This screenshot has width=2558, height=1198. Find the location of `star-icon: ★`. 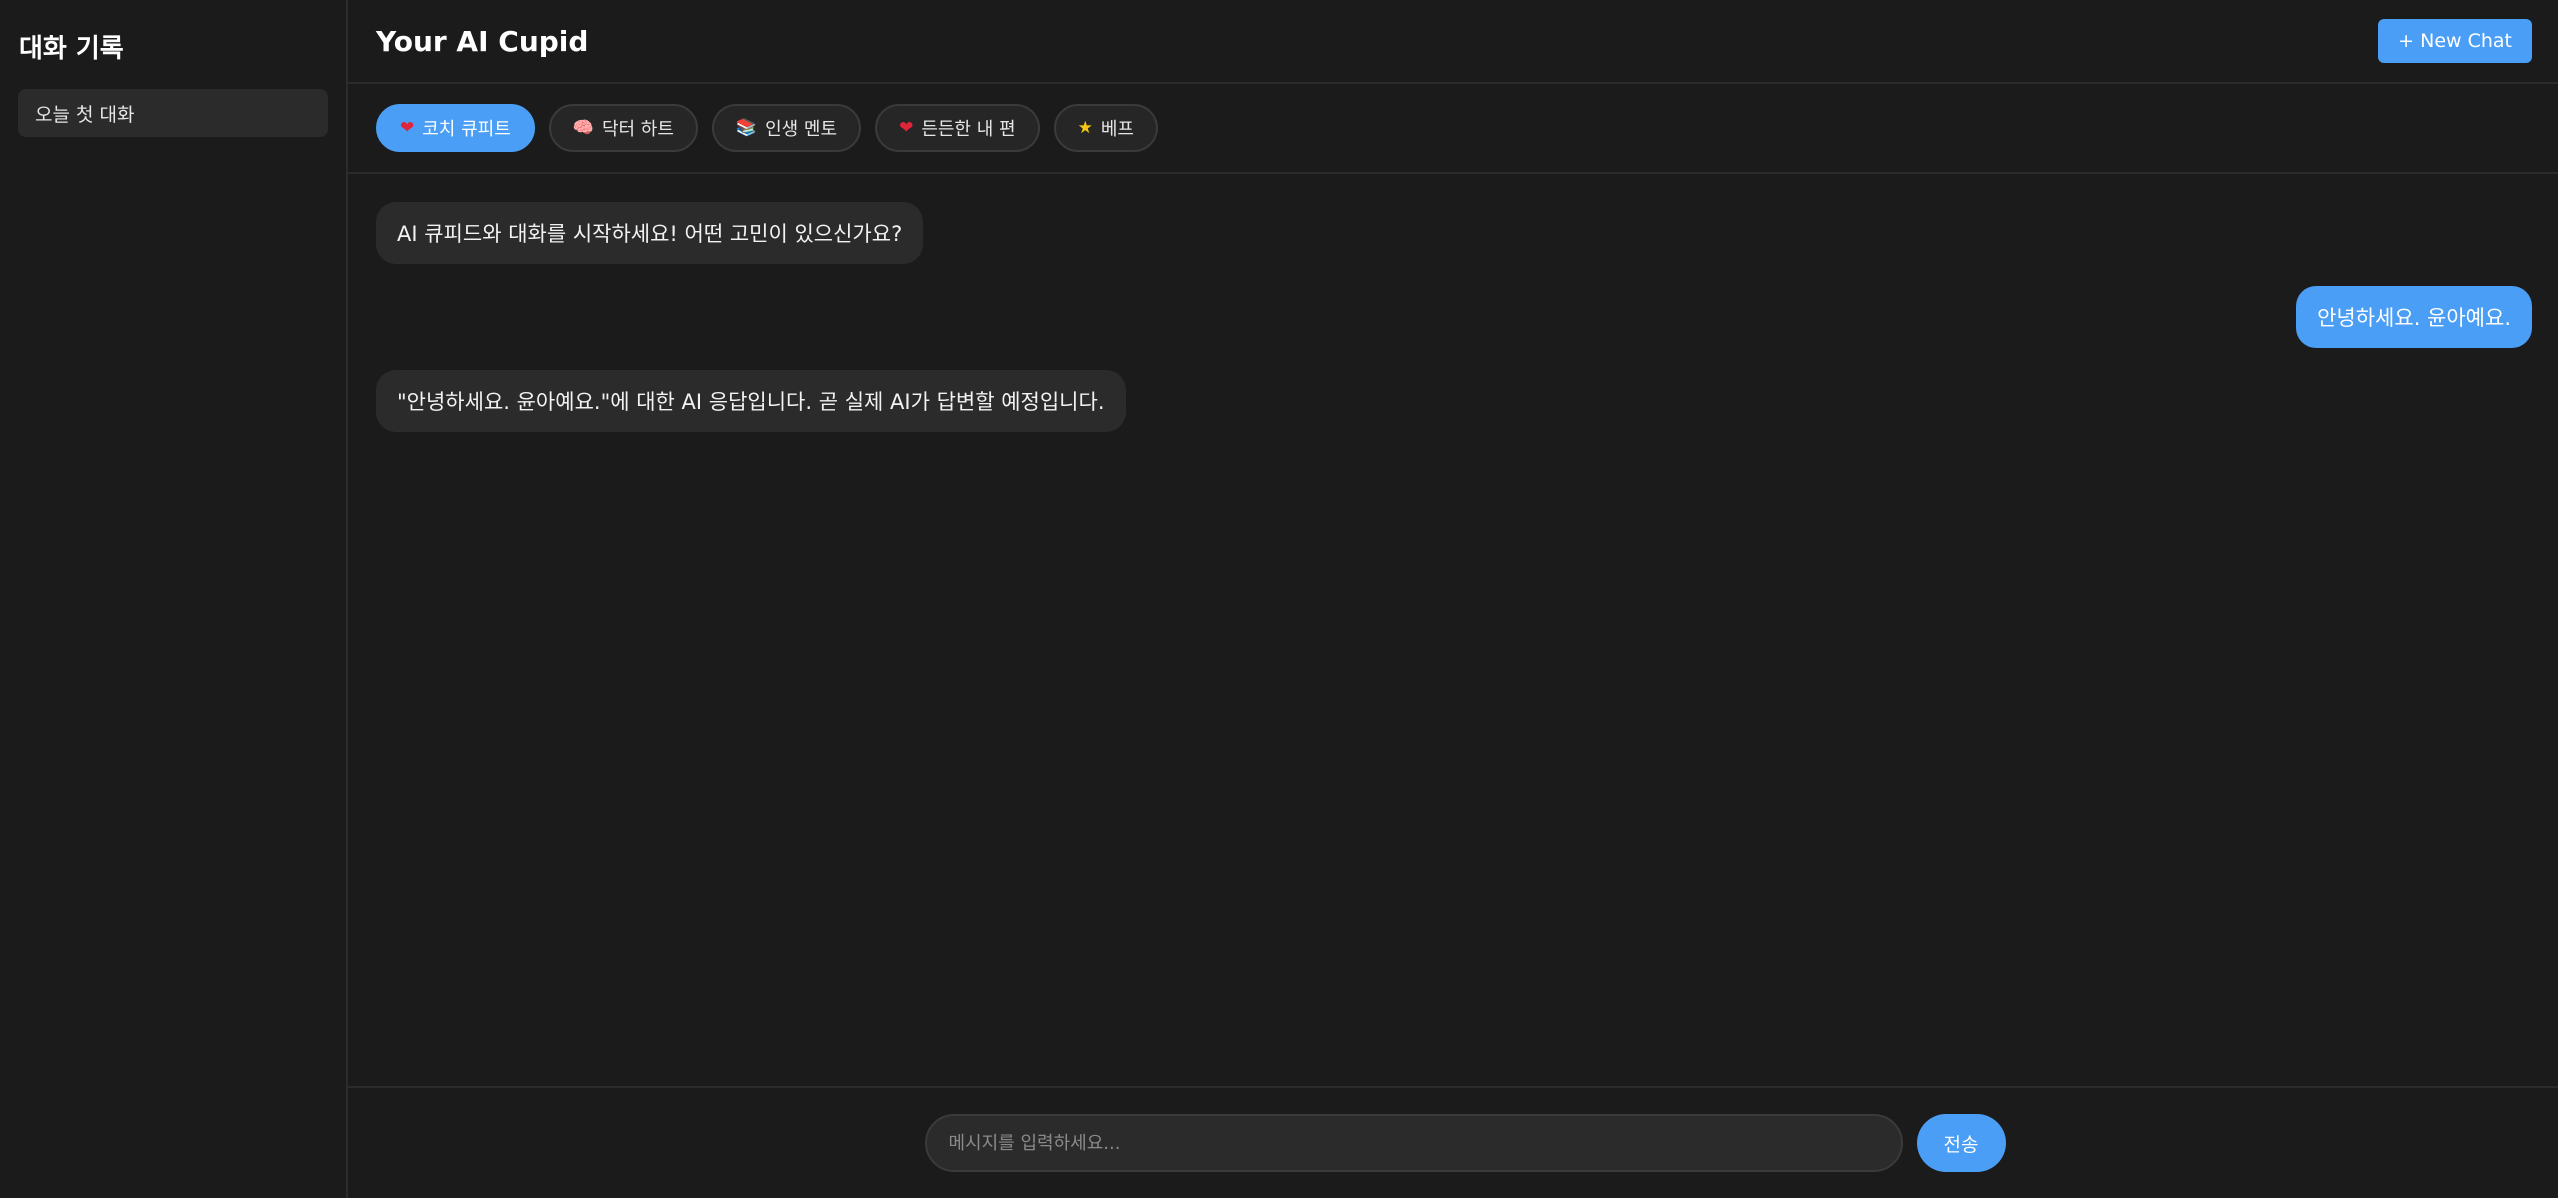

star-icon: ★ is located at coordinates (1085, 127).